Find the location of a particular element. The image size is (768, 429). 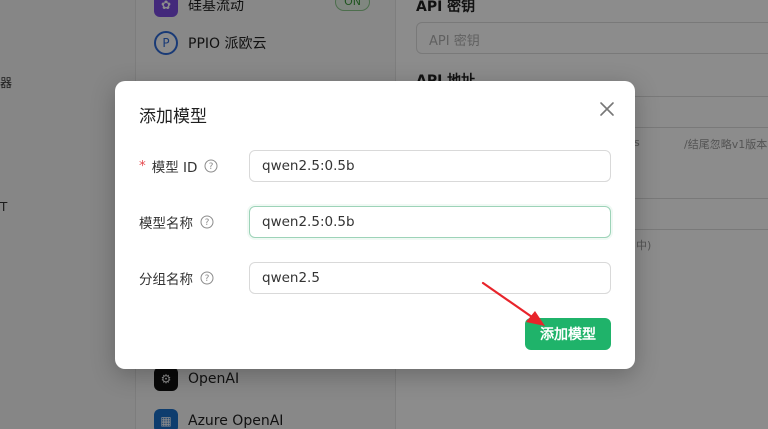

model-id-input is located at coordinates (430, 166).